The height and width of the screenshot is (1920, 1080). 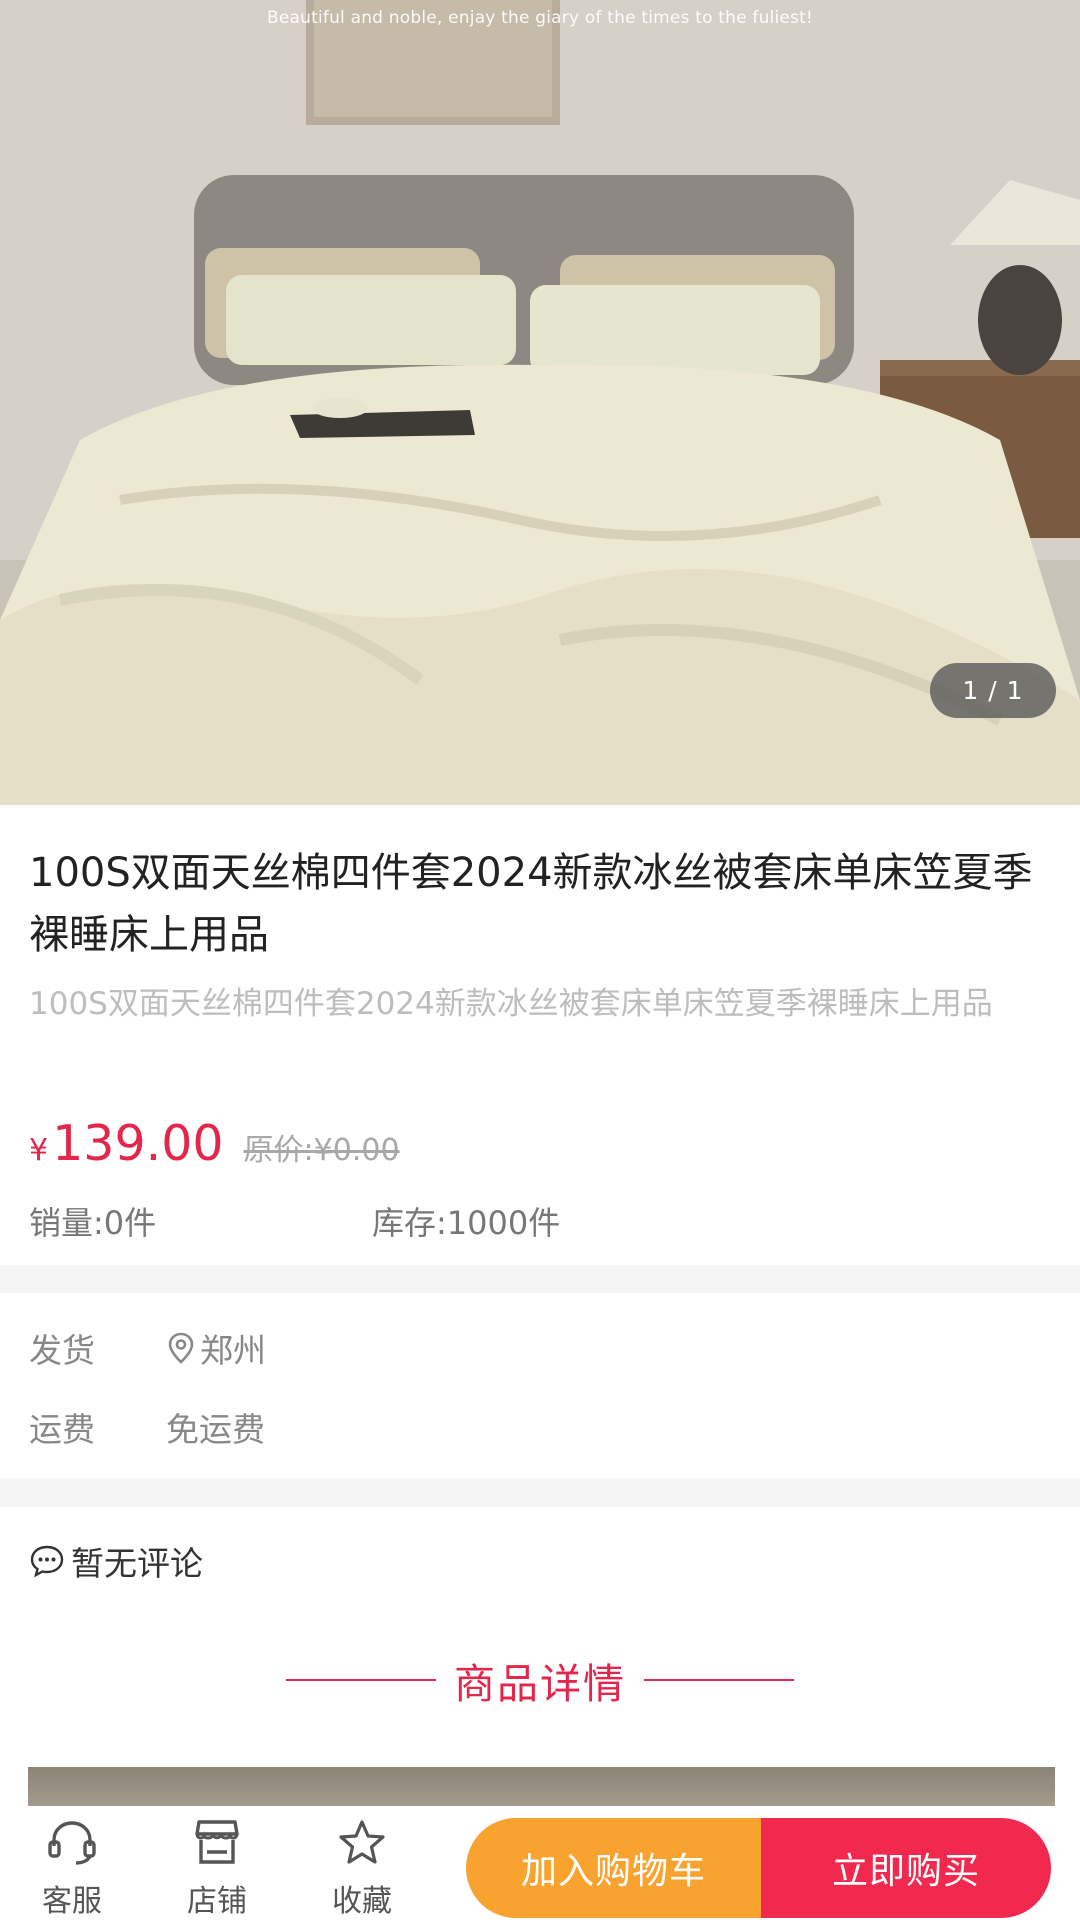 I want to click on buy-now-button: 立即购买, so click(x=906, y=1868).